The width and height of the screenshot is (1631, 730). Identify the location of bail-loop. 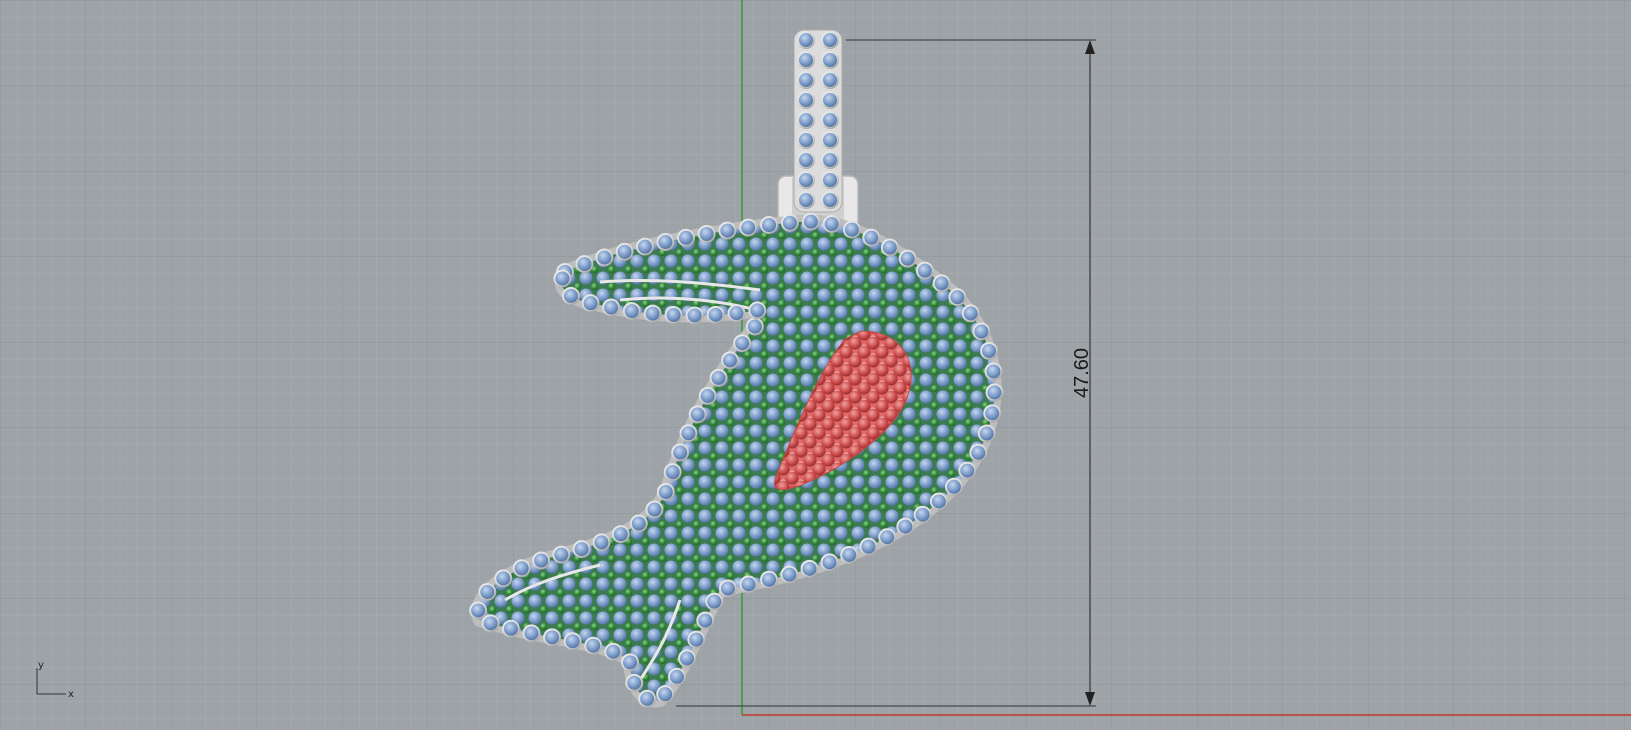
(818, 121).